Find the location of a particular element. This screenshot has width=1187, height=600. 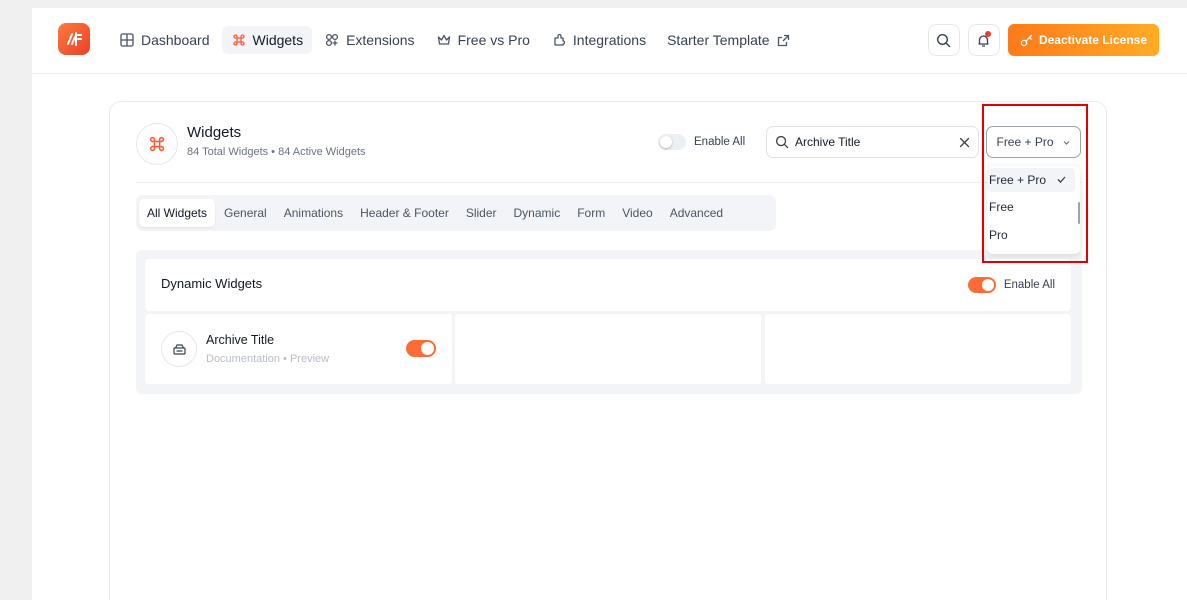

enable-all-global: Enable All is located at coordinates (701, 142).